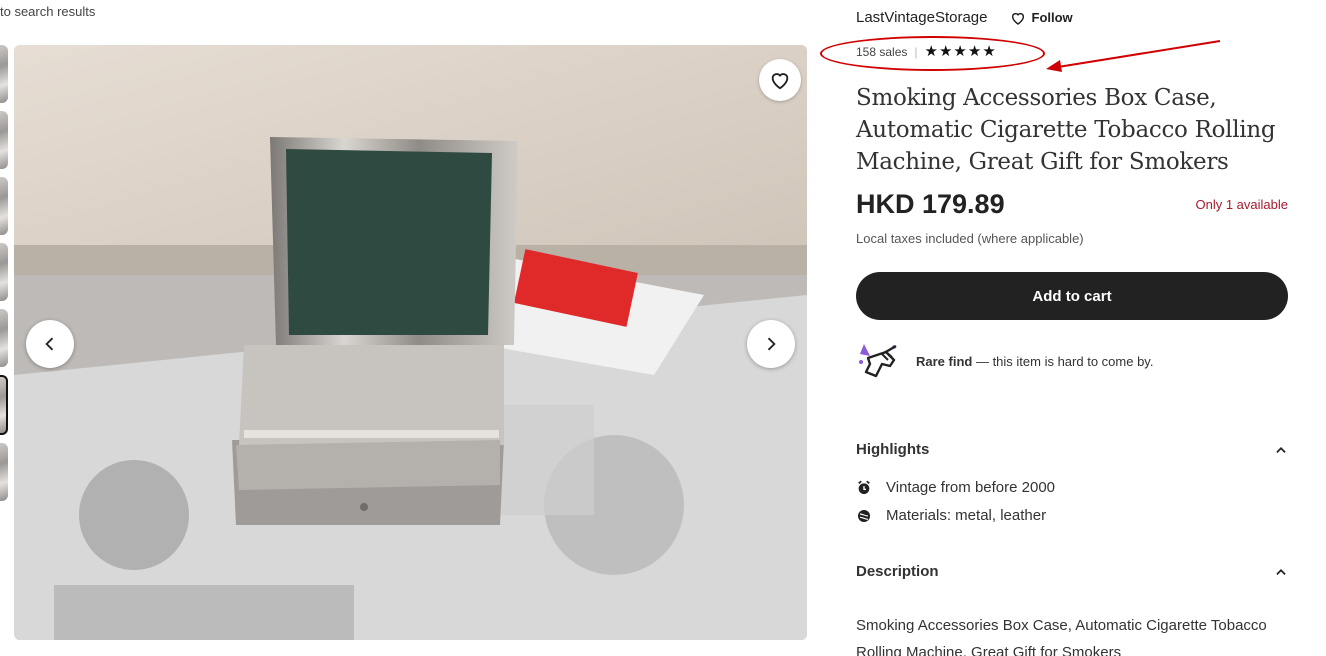  Describe the element at coordinates (1072, 449) in the screenshot. I see `highlights-header: Highlights` at that location.